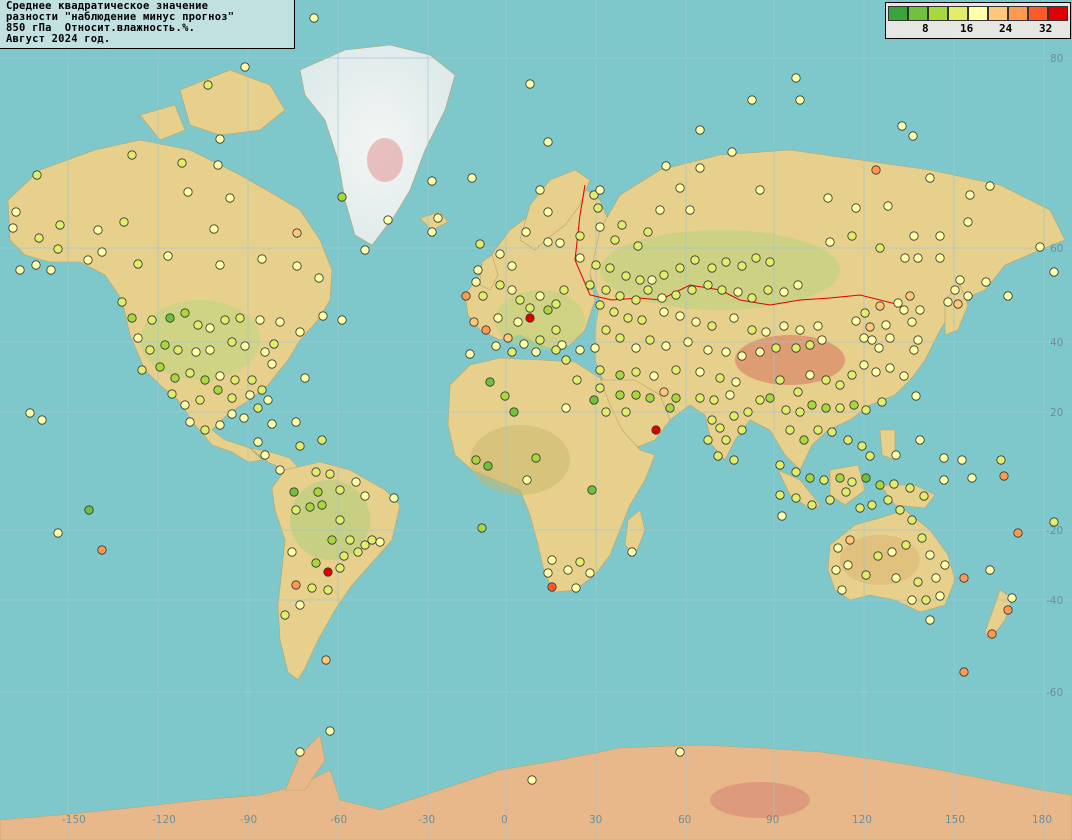 This screenshot has height=840, width=1072. Describe the element at coordinates (1056, 413) in the screenshot. I see `lat-label: 20` at that location.